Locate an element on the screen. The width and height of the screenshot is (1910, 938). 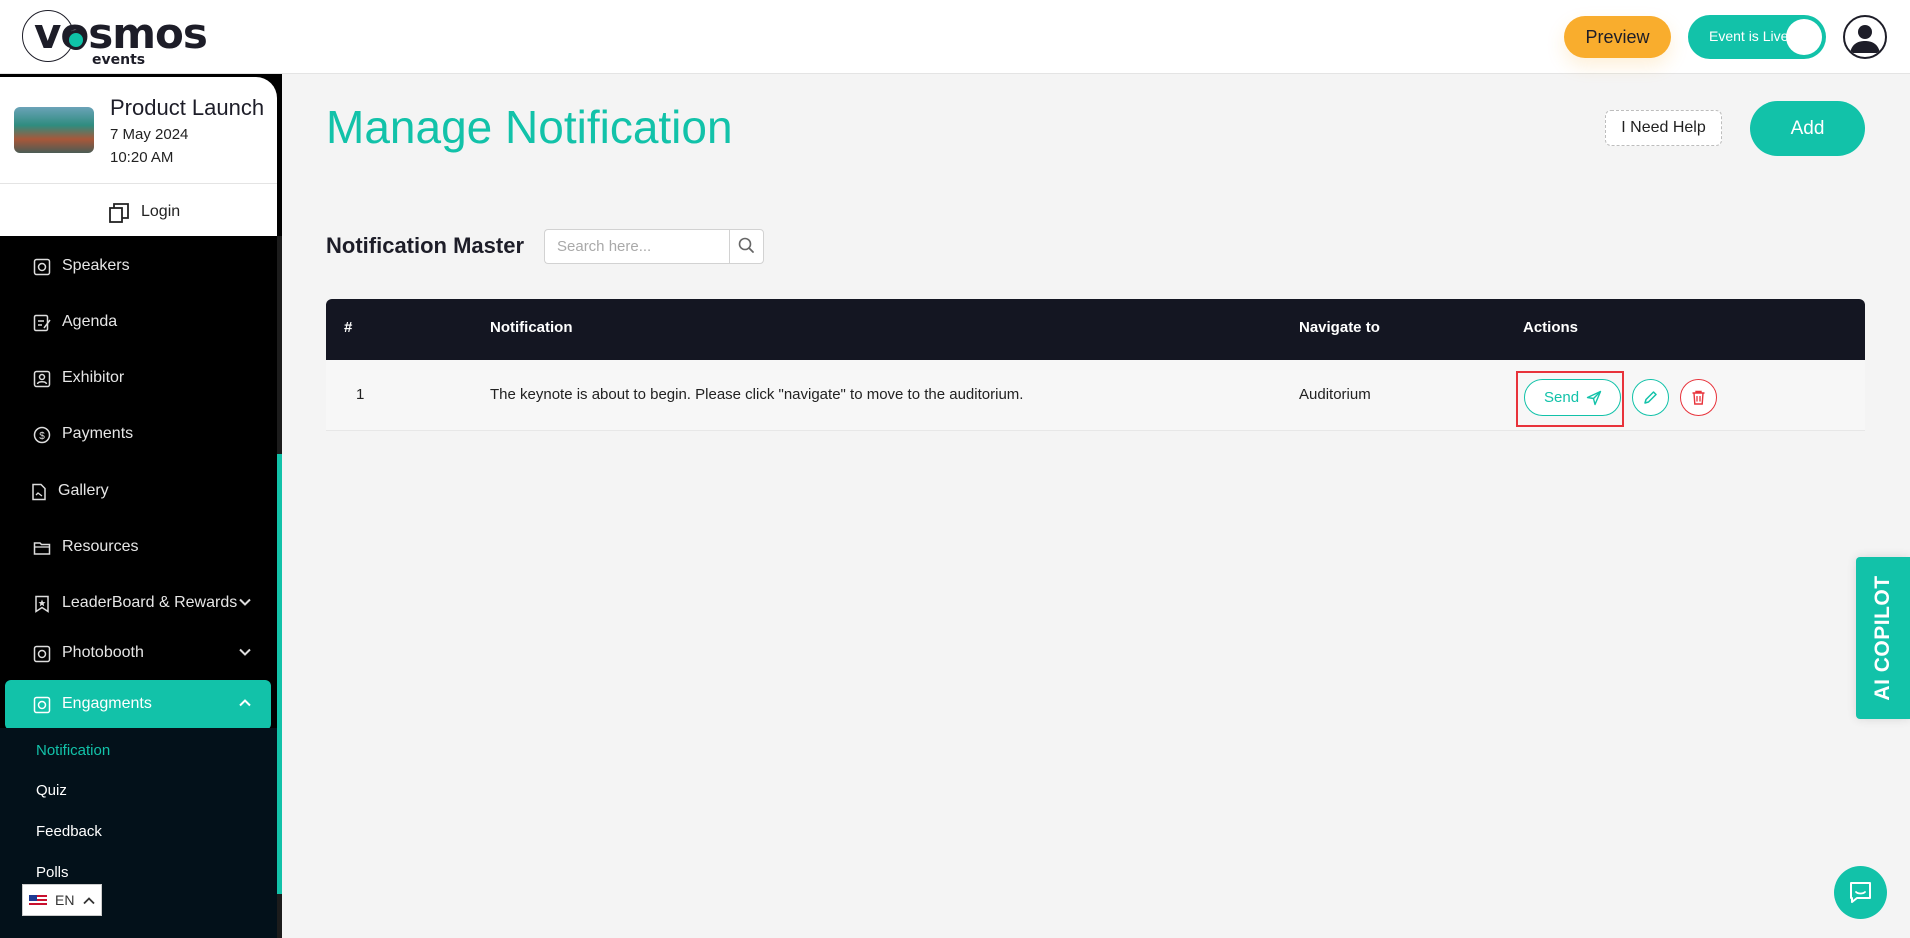
exhibitor-icon is located at coordinates (42, 379).